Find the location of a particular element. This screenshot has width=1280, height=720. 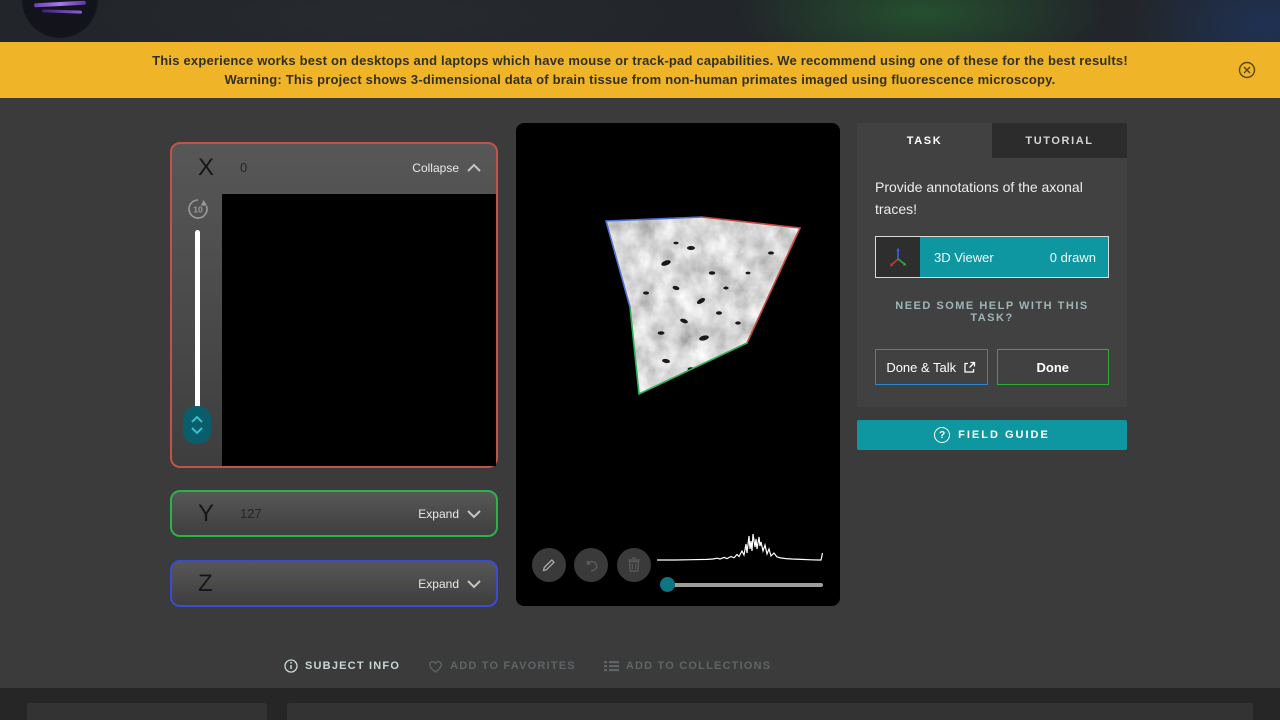

axis-y-label: Y is located at coordinates (206, 513).